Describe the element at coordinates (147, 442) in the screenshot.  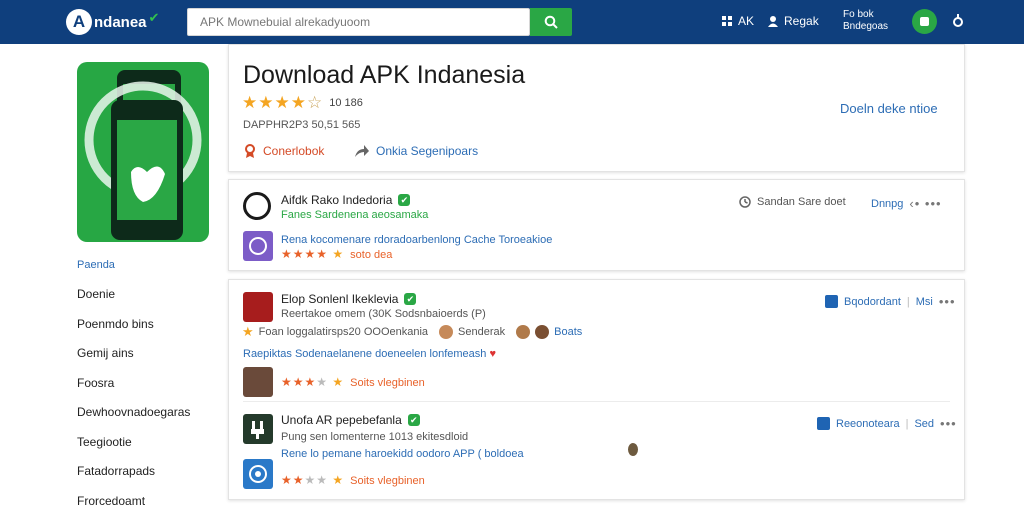
I see `sidebar-item-6: Teegiootie` at that location.